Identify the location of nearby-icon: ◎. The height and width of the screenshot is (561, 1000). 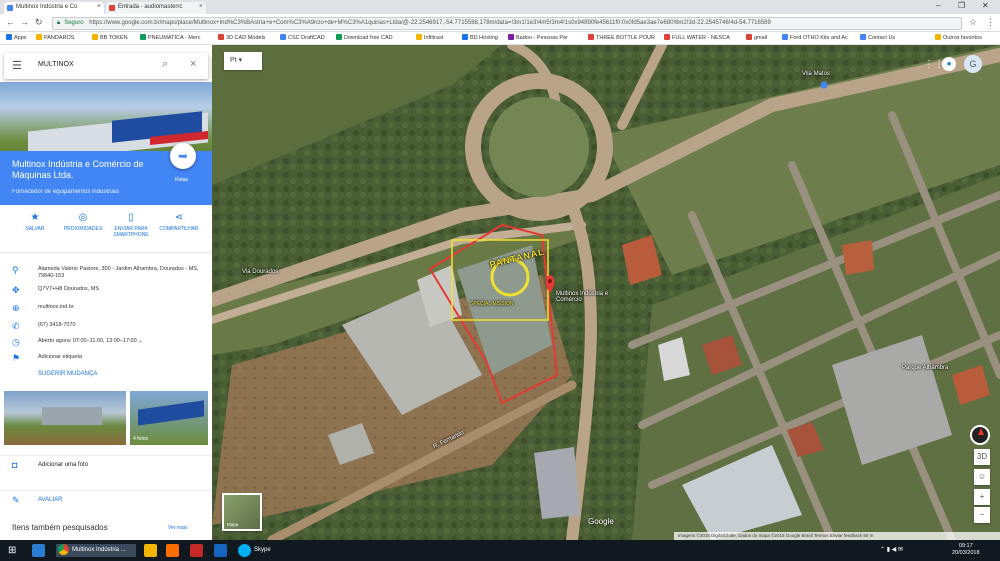
(83, 217).